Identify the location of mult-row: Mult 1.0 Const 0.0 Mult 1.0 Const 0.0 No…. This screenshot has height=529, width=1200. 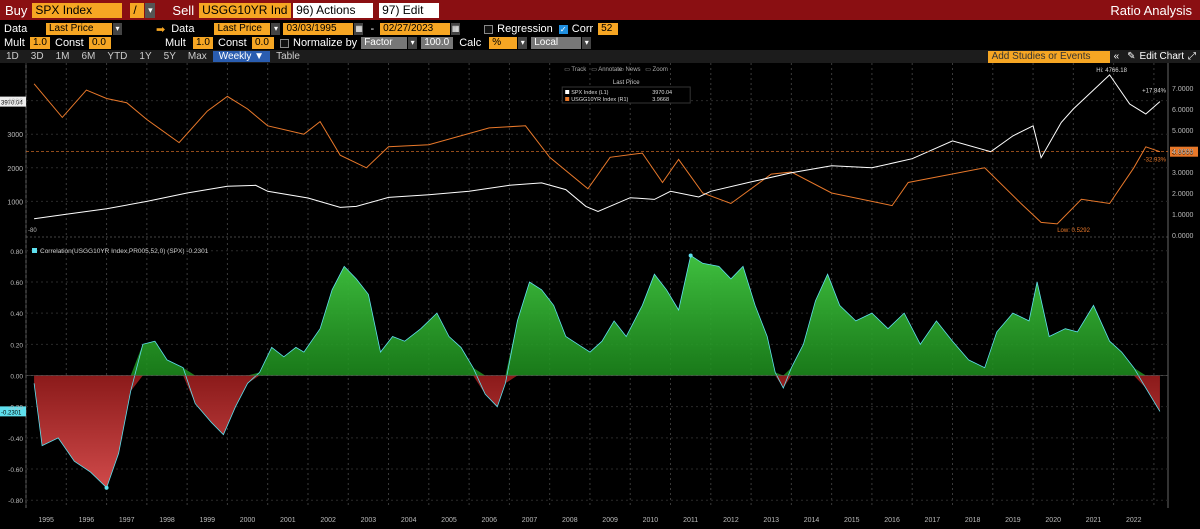
(600, 48).